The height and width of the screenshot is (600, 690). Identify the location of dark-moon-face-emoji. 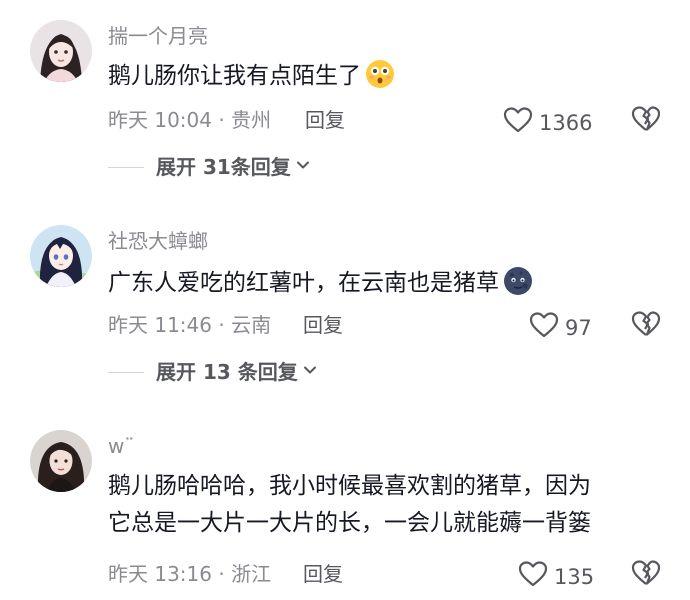
(518, 287).